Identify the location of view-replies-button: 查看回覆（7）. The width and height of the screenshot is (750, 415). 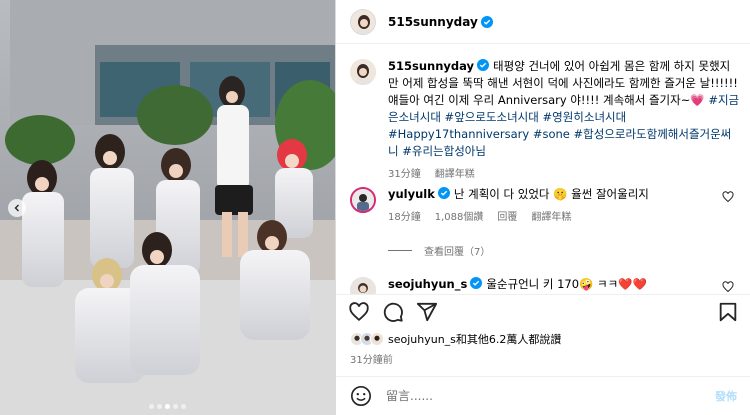
(439, 250).